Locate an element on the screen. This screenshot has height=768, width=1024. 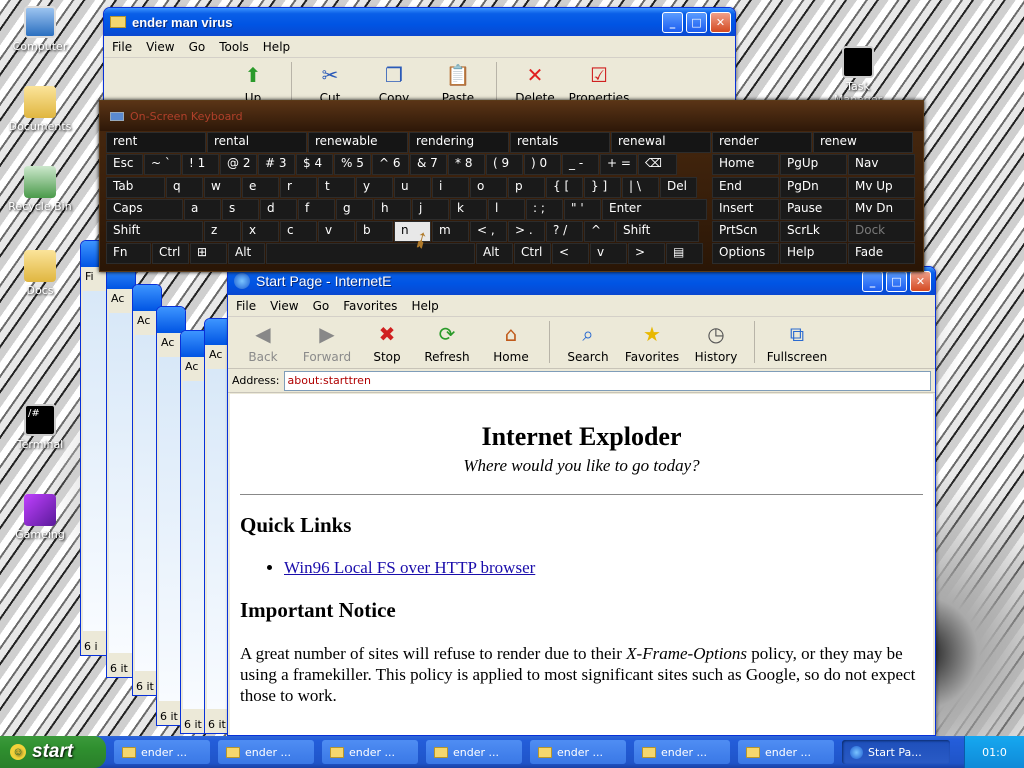
key-2-11: " ' is located at coordinates (582, 209).